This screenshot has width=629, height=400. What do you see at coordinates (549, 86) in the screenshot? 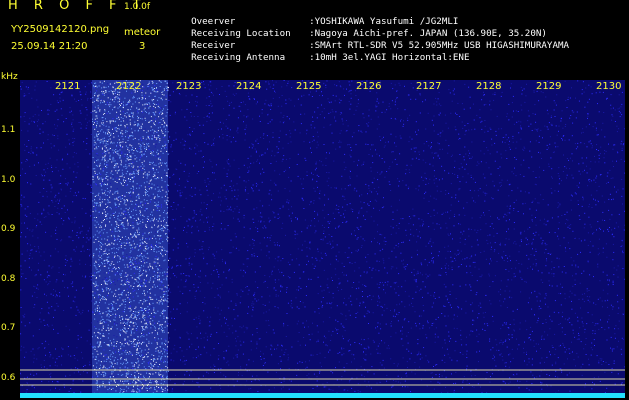
I see `x-tick-label: 2129` at bounding box center [549, 86].